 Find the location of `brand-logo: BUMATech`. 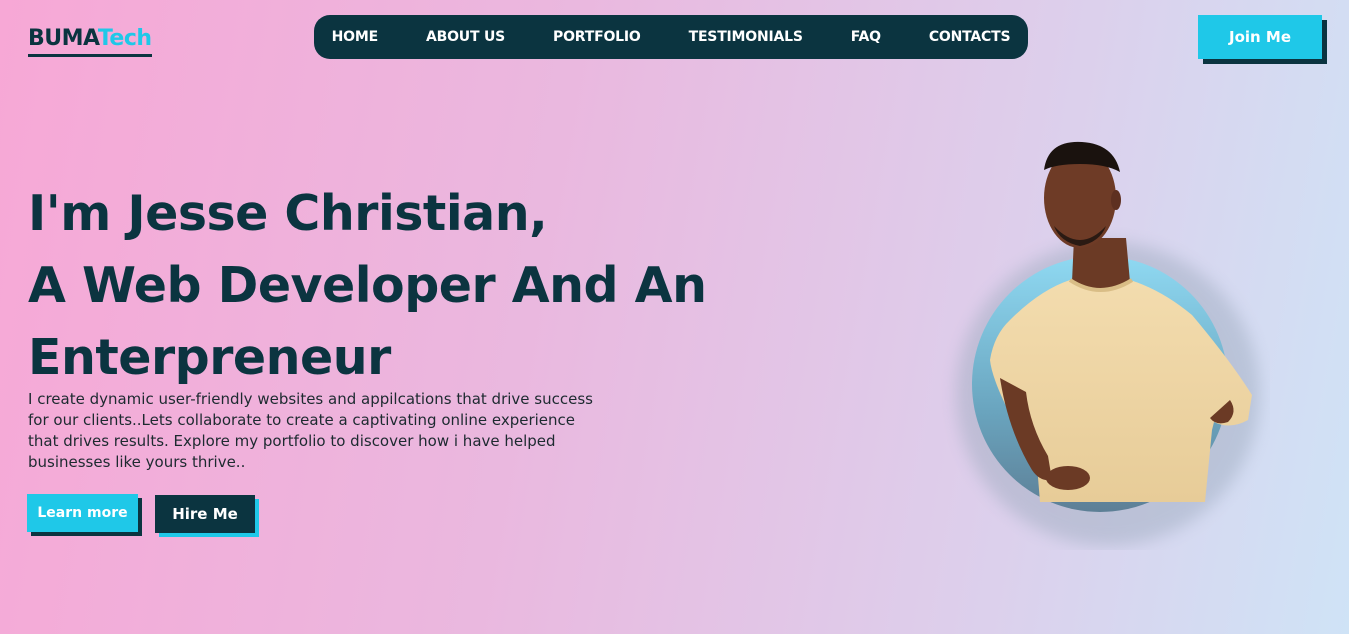

brand-logo: BUMATech is located at coordinates (90, 41).